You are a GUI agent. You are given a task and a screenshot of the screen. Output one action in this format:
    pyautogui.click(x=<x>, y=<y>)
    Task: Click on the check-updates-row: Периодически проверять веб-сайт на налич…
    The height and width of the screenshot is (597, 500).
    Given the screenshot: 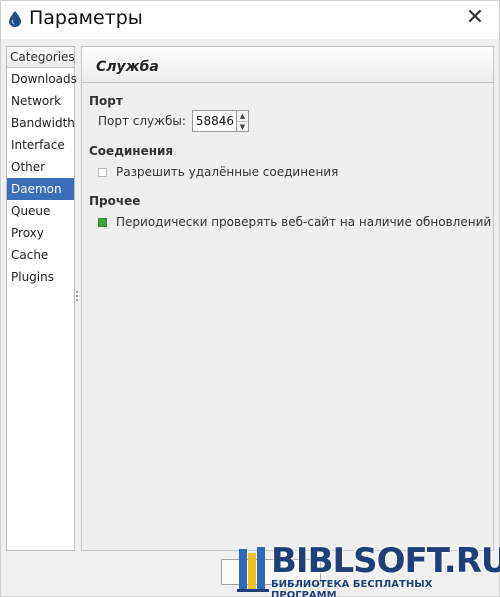 What is the action you would take?
    pyautogui.click(x=294, y=222)
    